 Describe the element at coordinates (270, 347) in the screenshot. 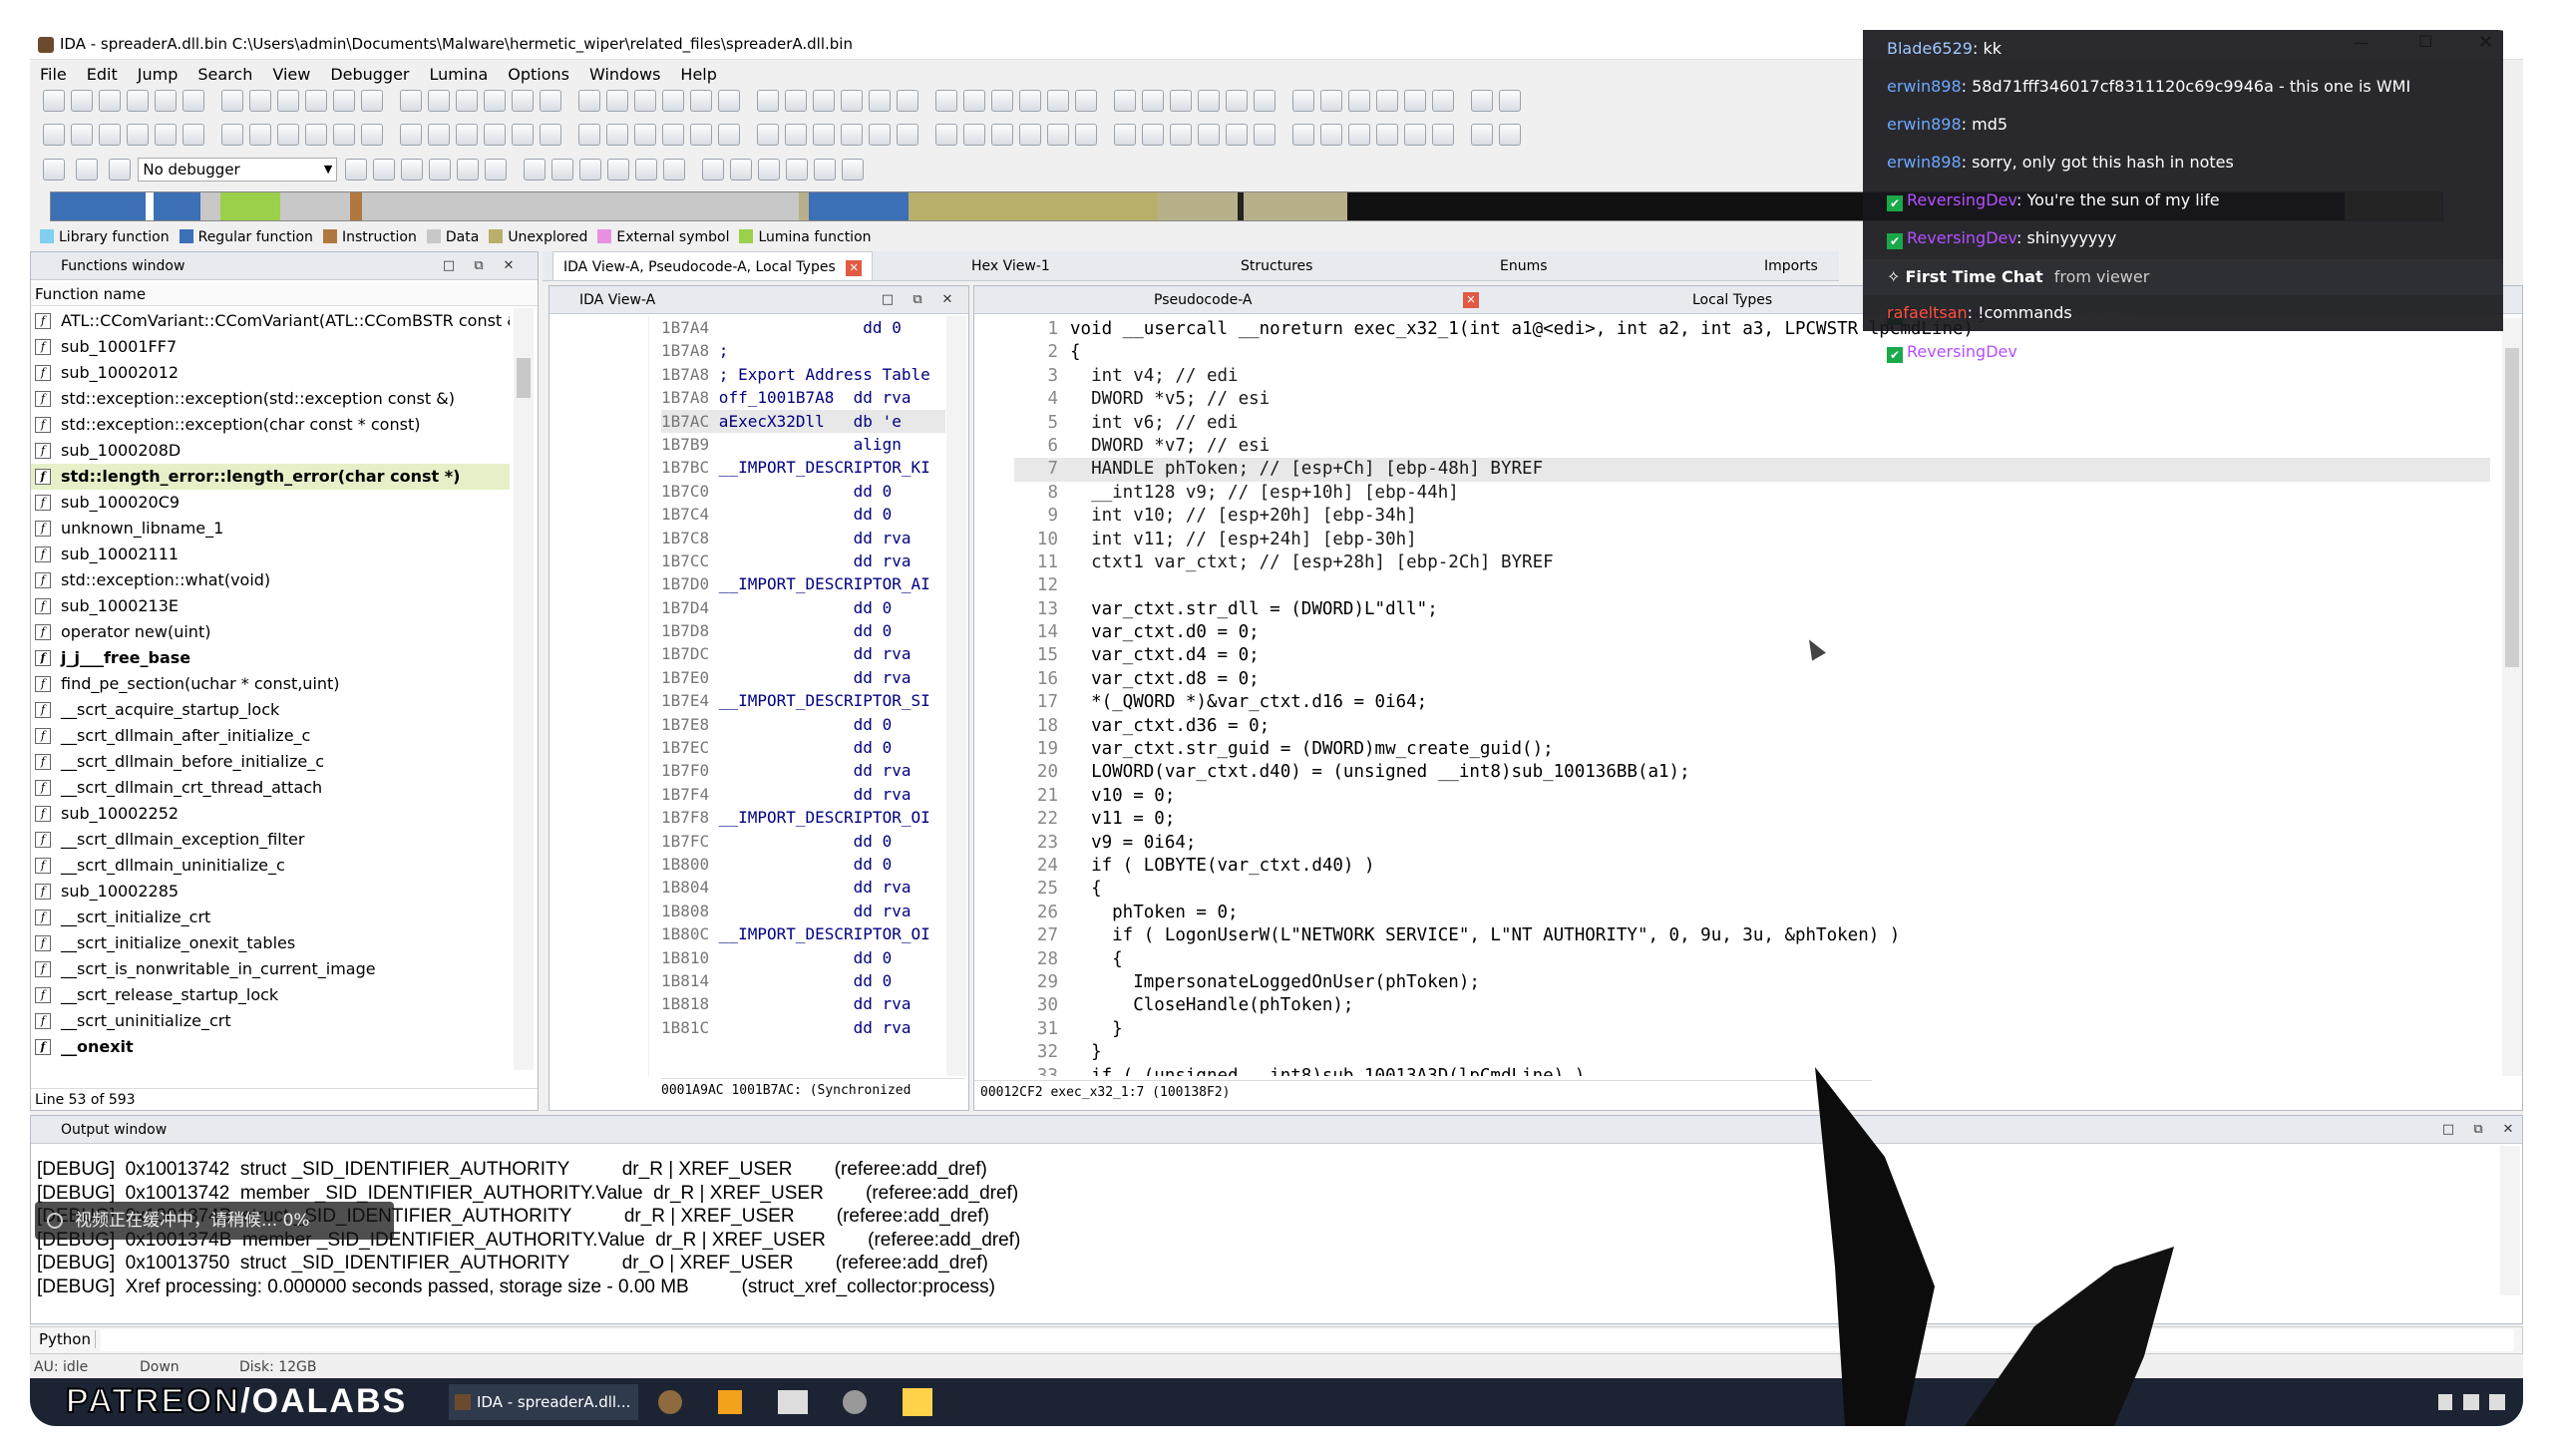

I see `function-list-item: f sub_10001FF7` at that location.